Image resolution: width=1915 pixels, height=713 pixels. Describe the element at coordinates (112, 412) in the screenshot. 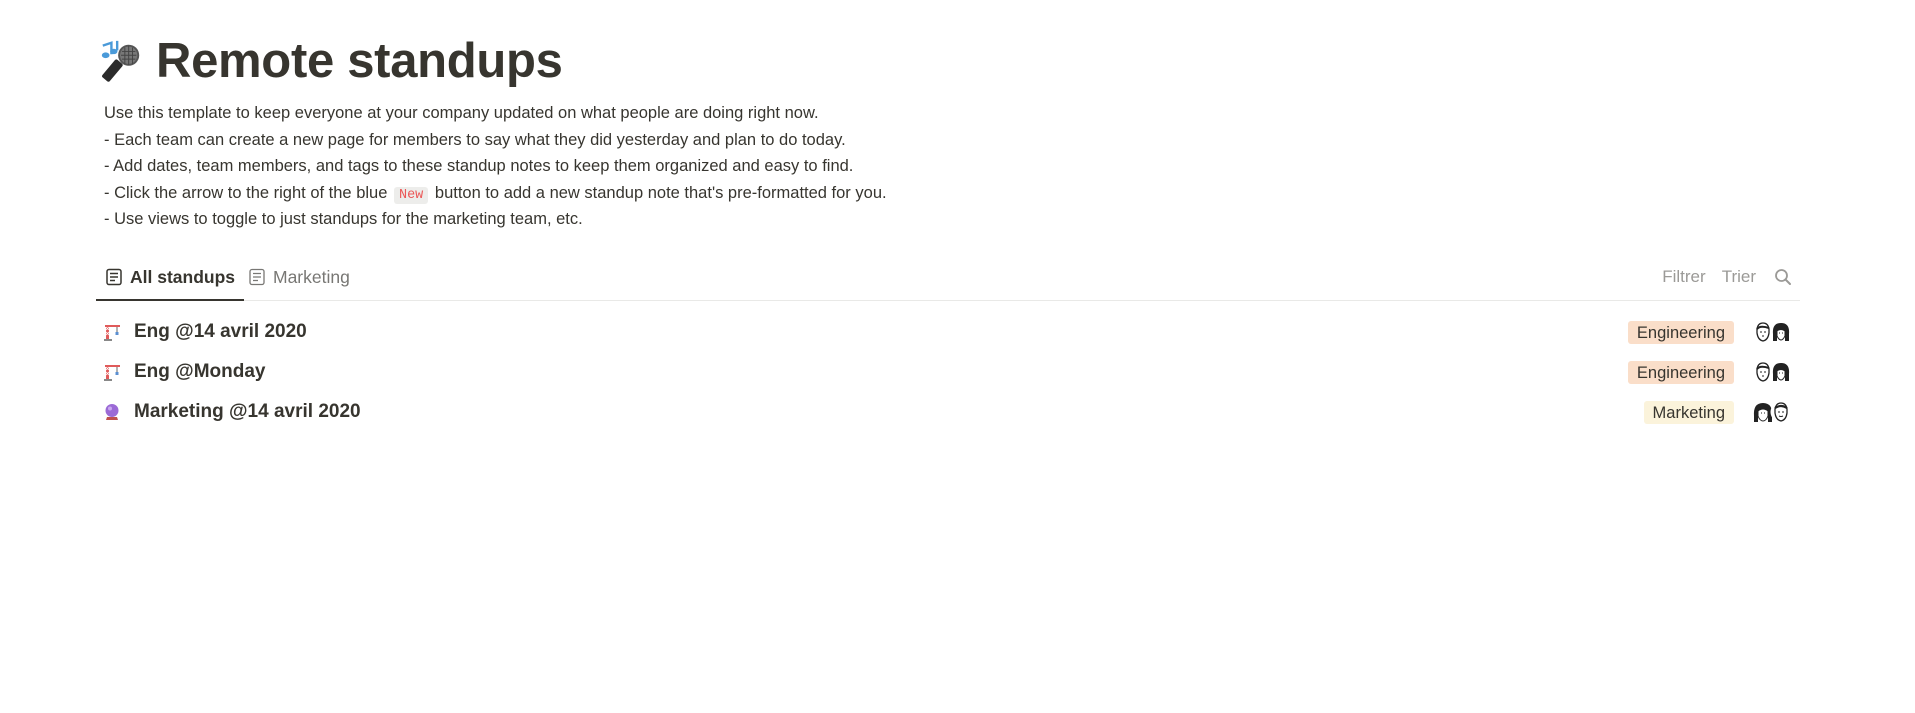

I see `crystal-ball-icon` at that location.